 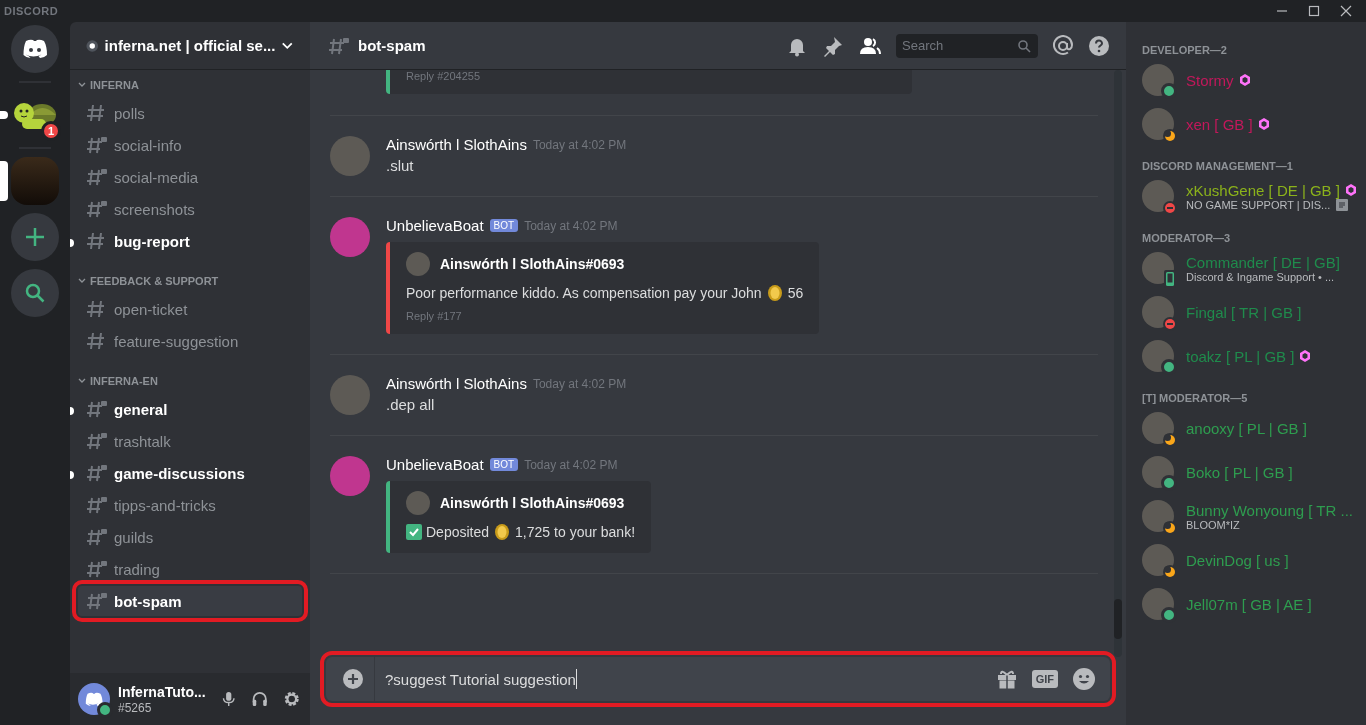 I want to click on channel-title: bot-spam, so click(x=392, y=45).